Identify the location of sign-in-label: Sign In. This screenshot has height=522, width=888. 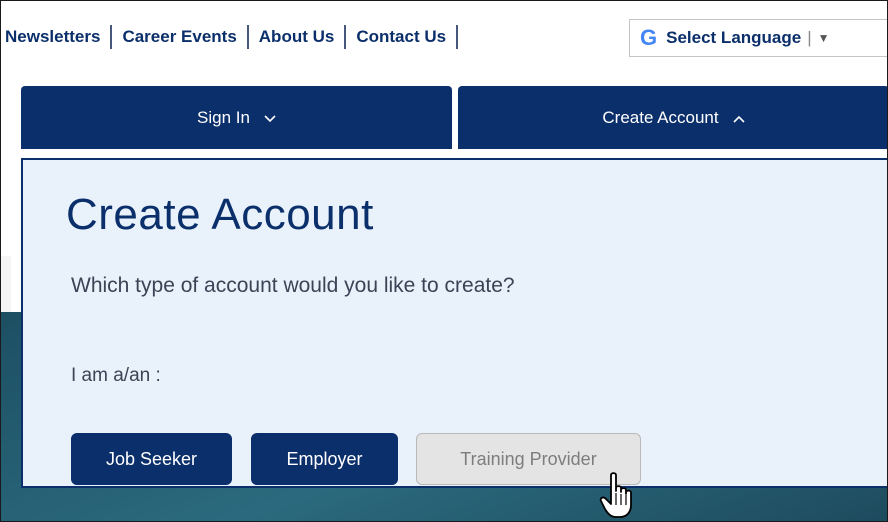
(223, 117).